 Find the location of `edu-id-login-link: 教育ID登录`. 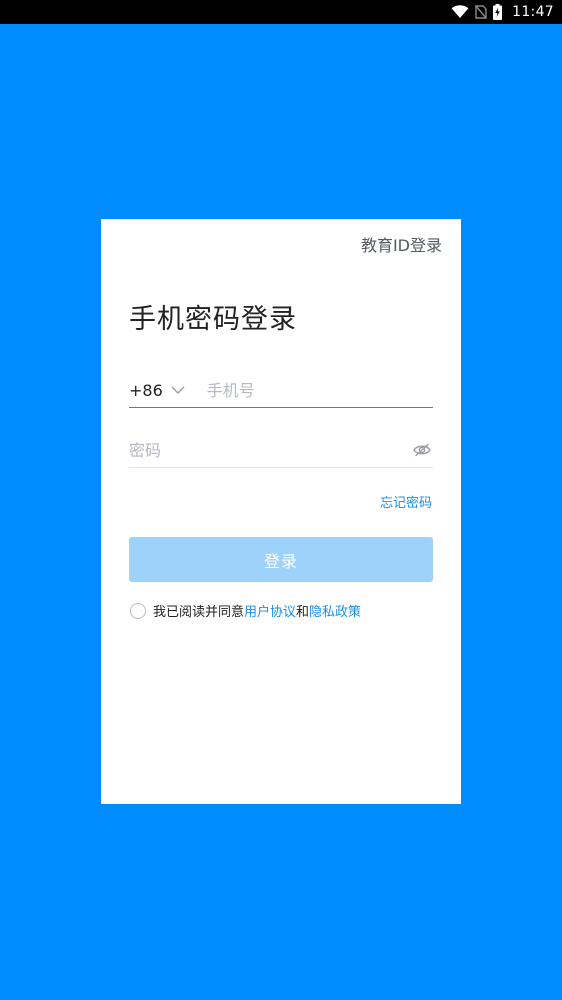

edu-id-login-link: 教育ID登录 is located at coordinates (401, 244).